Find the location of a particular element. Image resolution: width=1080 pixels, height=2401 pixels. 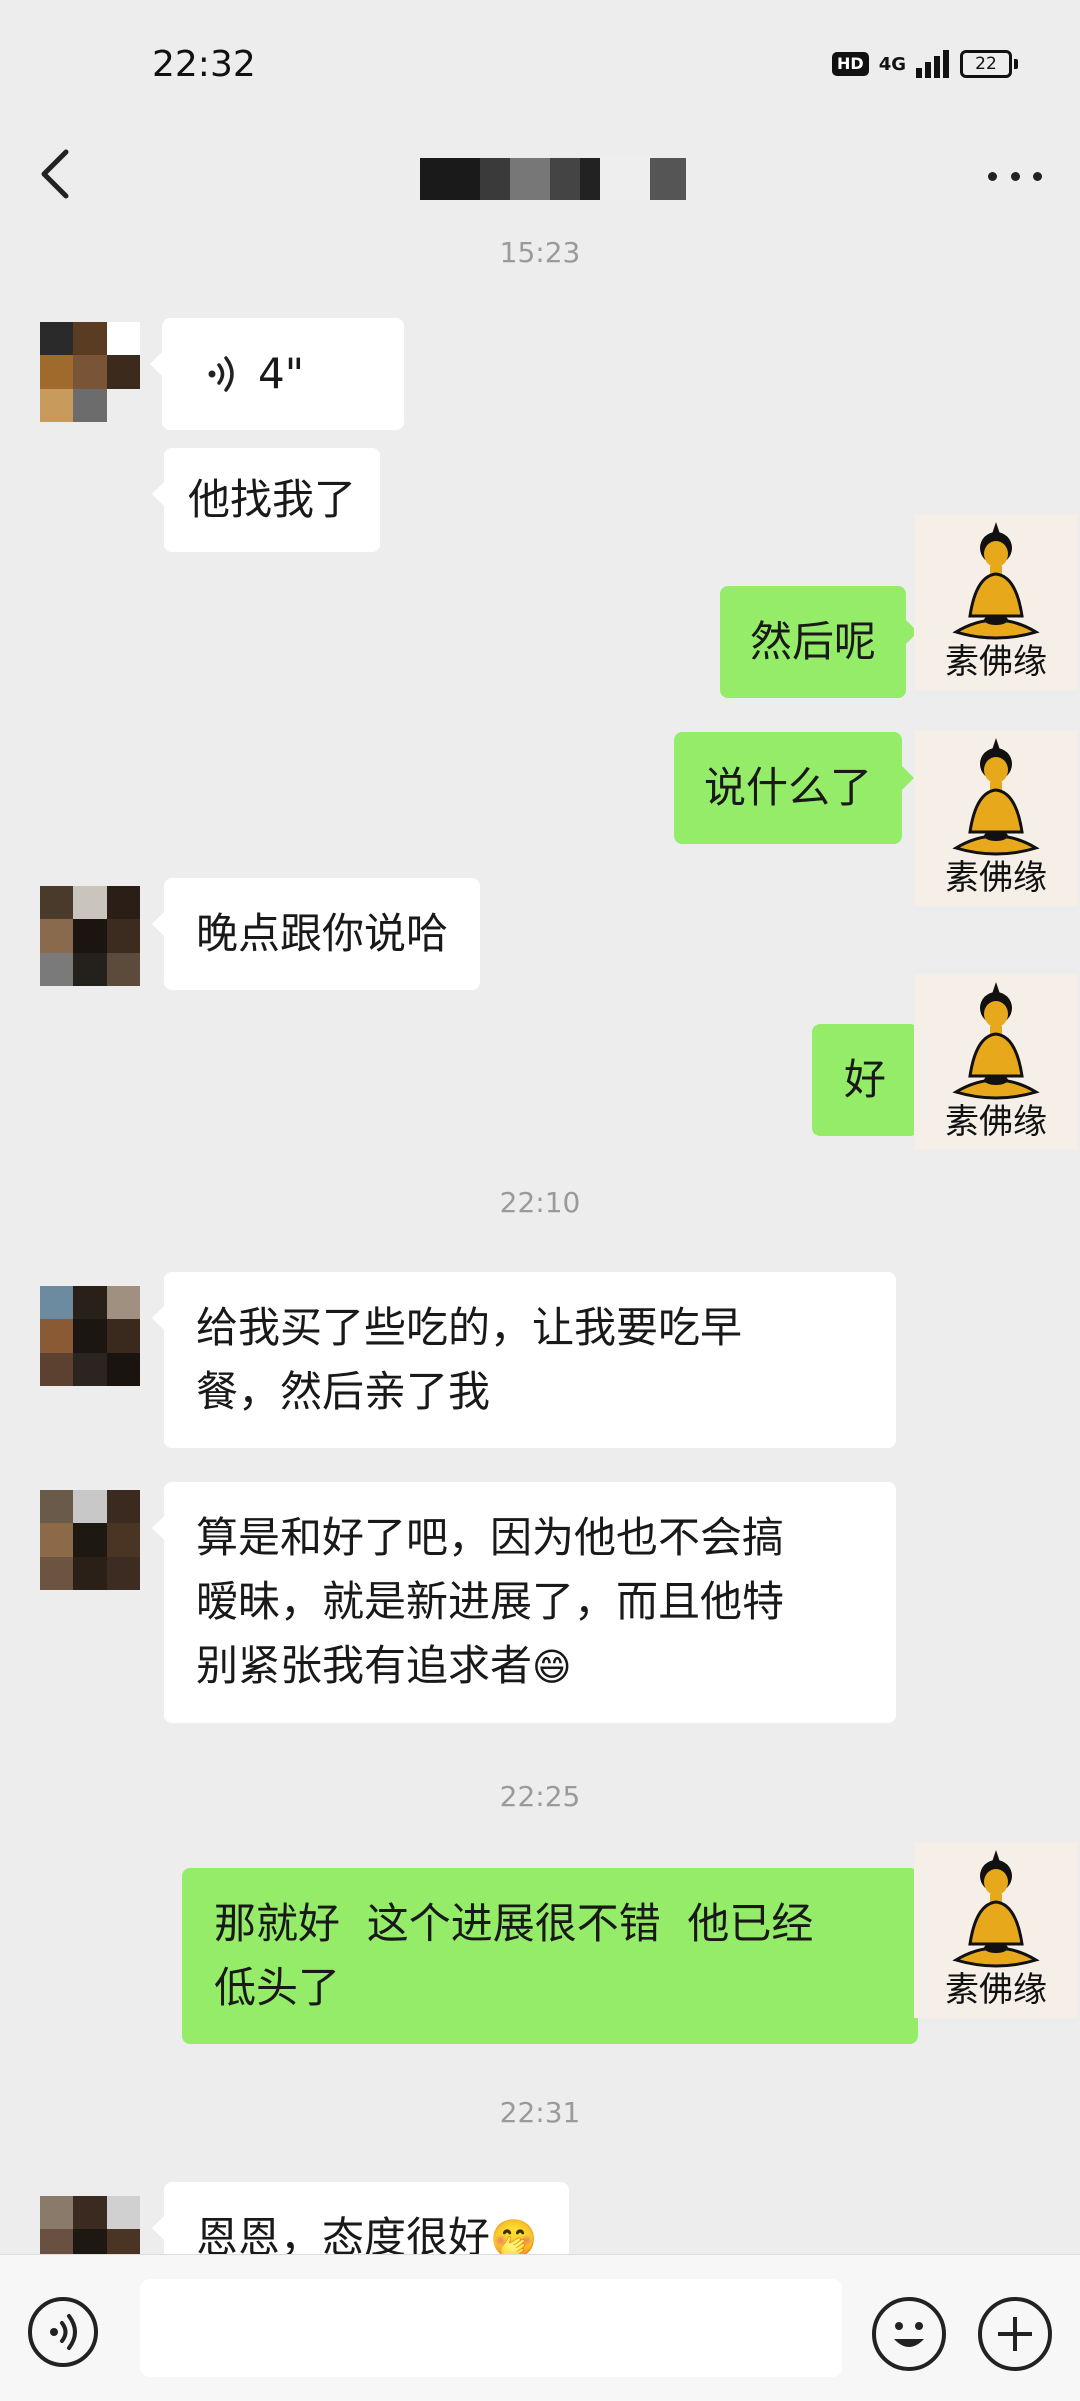

input-bar is located at coordinates (540, 2327).